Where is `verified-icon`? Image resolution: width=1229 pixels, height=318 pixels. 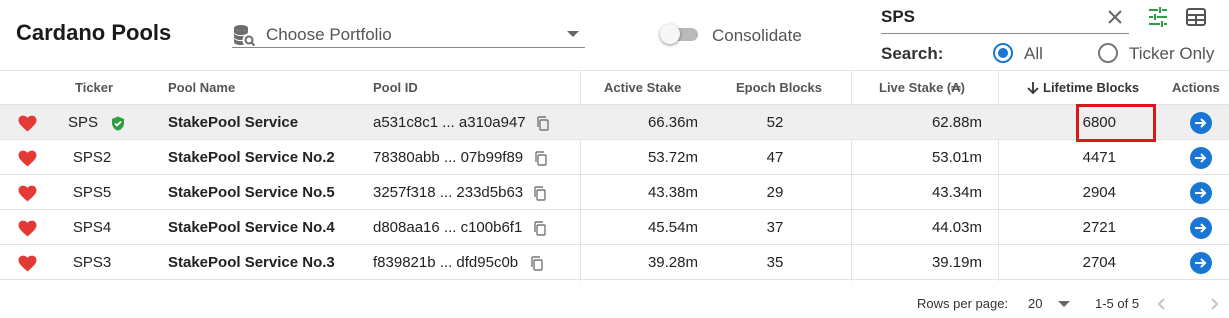 verified-icon is located at coordinates (118, 123).